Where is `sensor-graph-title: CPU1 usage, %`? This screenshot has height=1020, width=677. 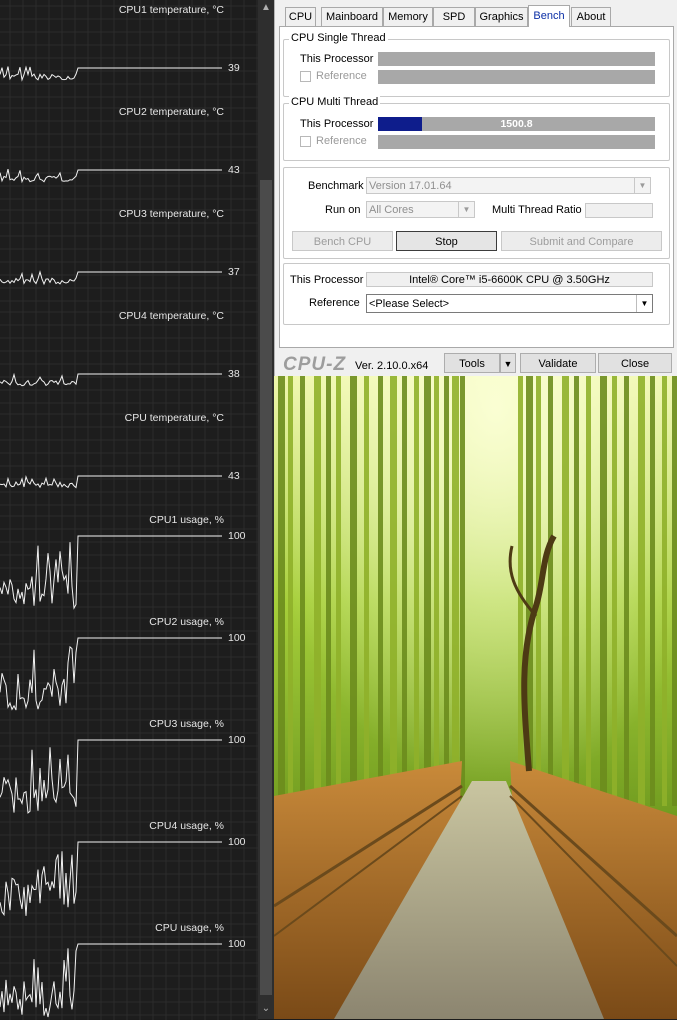 sensor-graph-title: CPU1 usage, % is located at coordinates (186, 520).